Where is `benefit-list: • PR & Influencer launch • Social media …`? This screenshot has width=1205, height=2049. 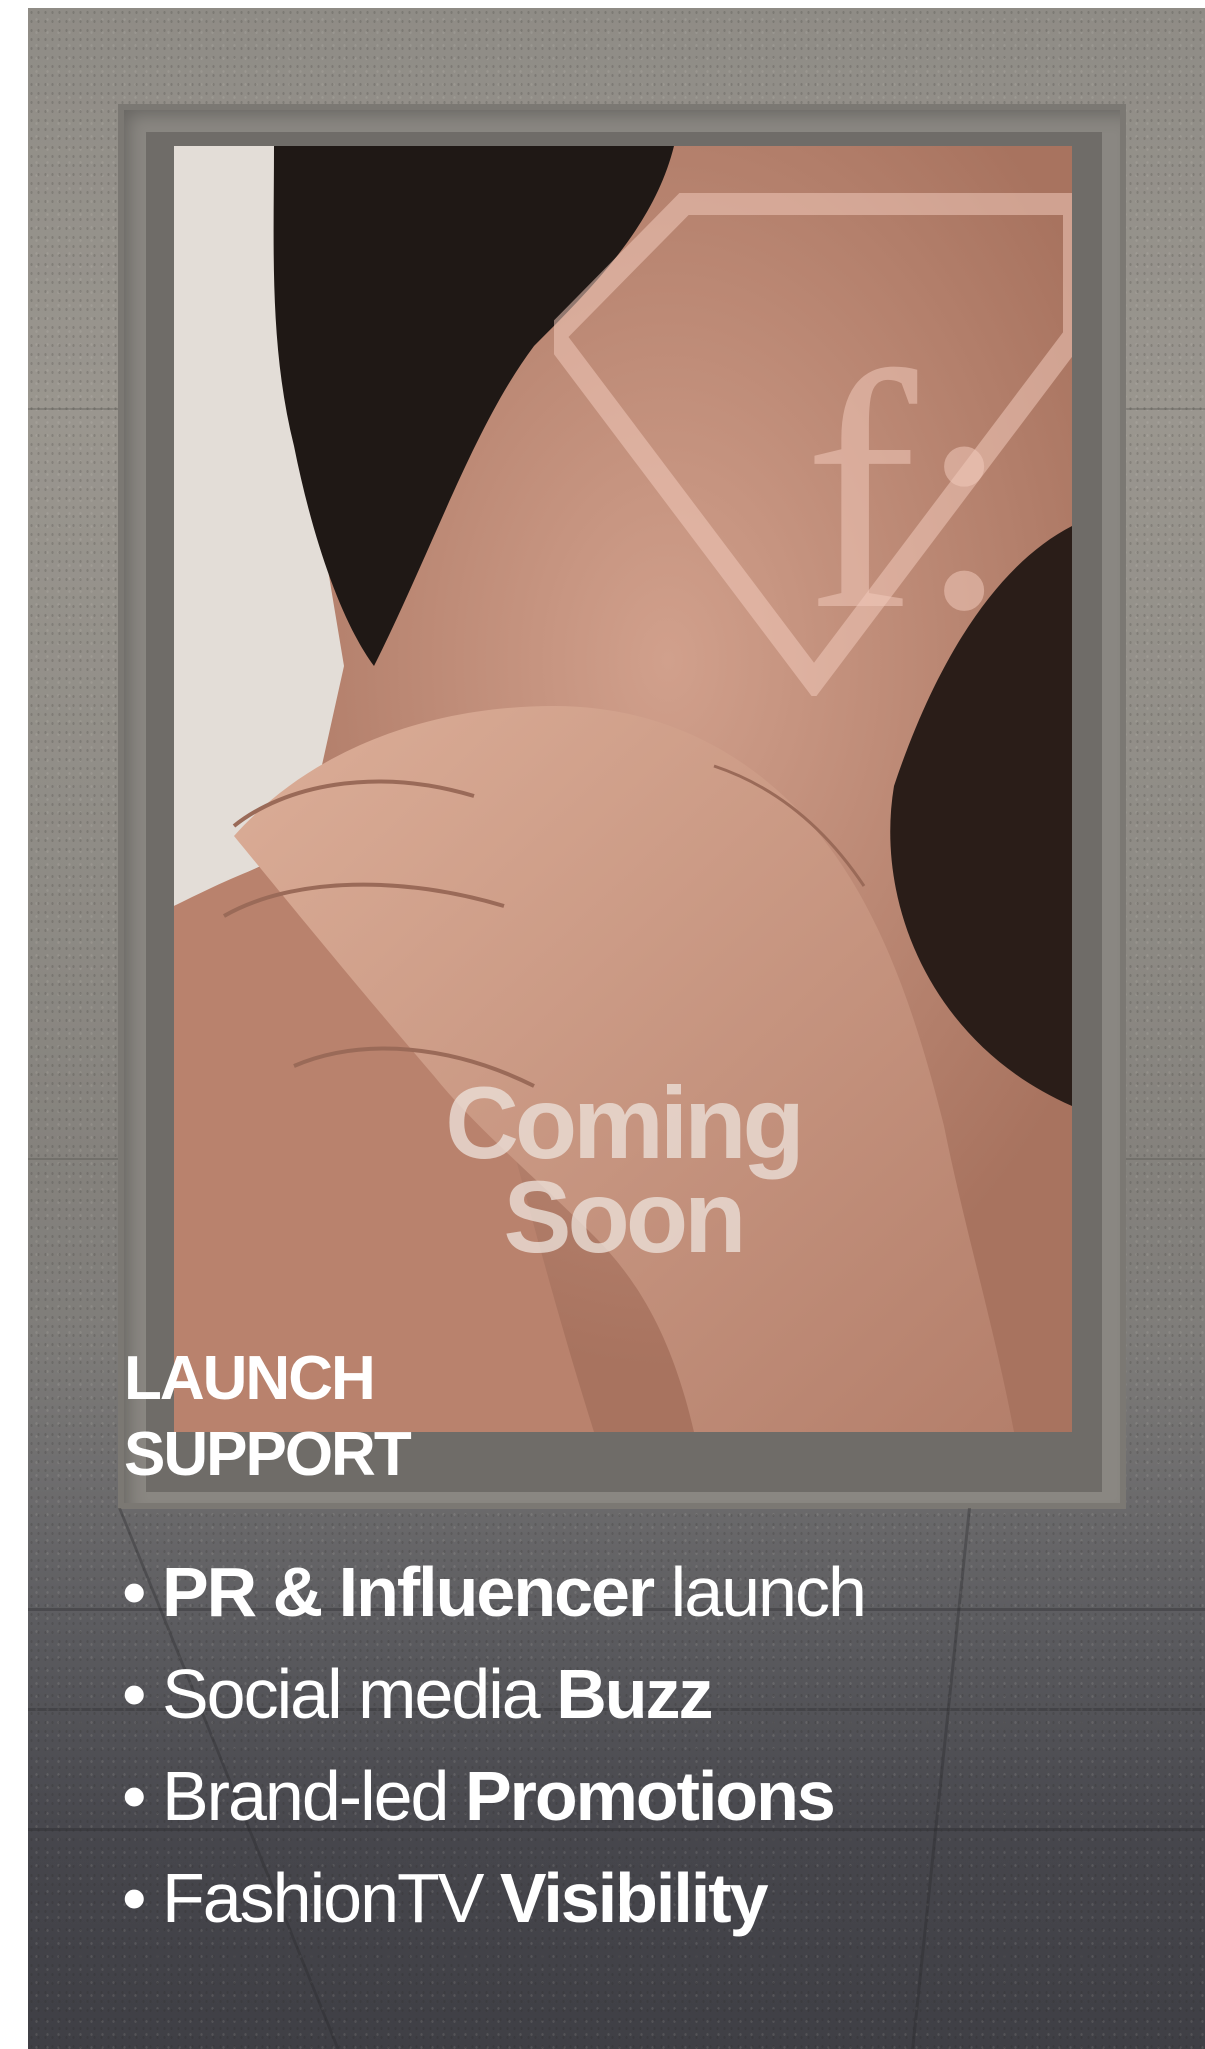 benefit-list: • PR & Influencer launch • Social media … is located at coordinates (494, 1745).